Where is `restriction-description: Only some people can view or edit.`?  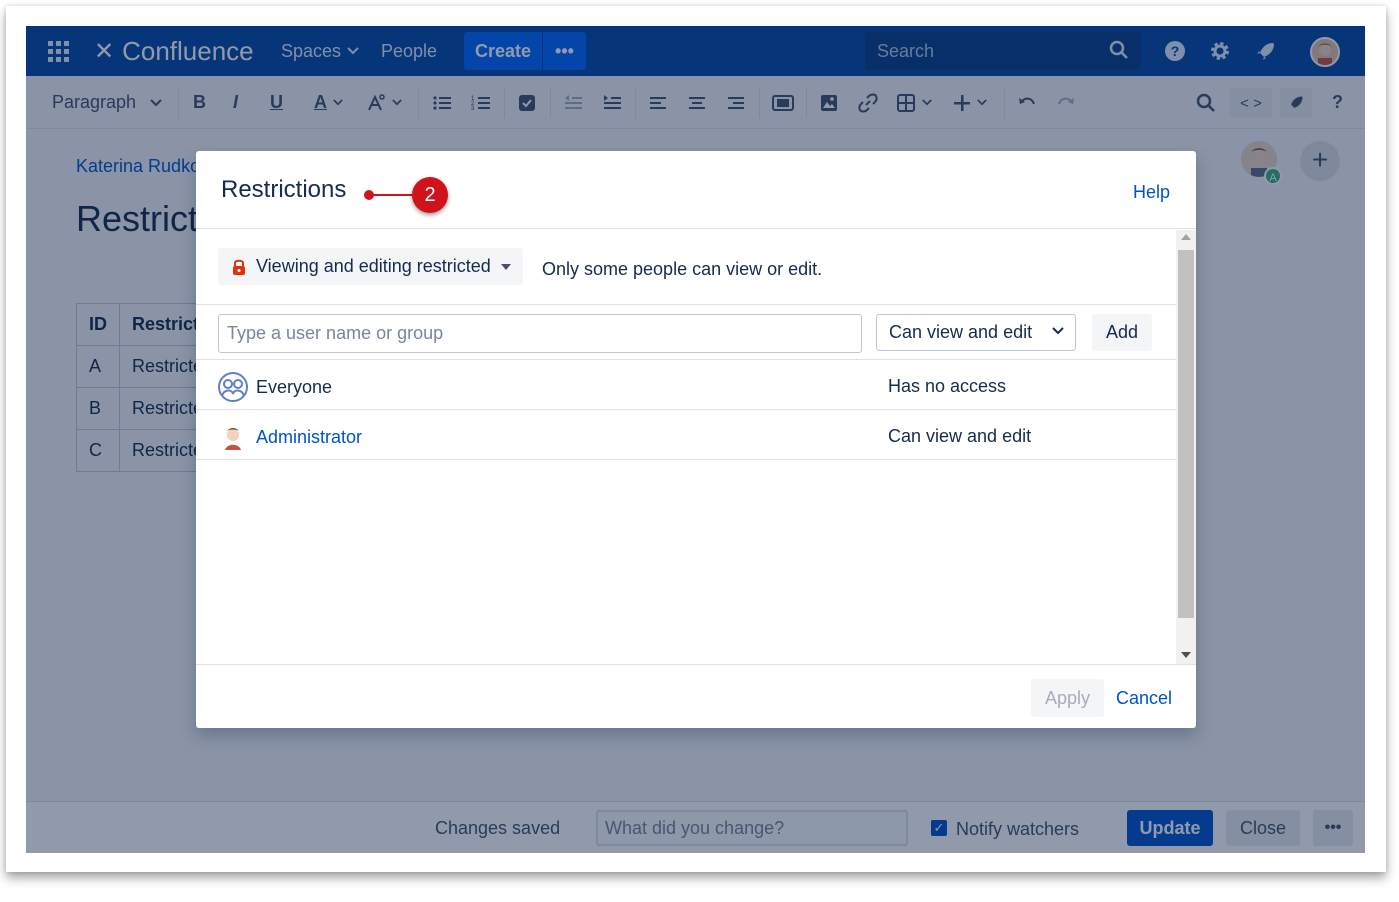 restriction-description: Only some people can view or edit. is located at coordinates (682, 269).